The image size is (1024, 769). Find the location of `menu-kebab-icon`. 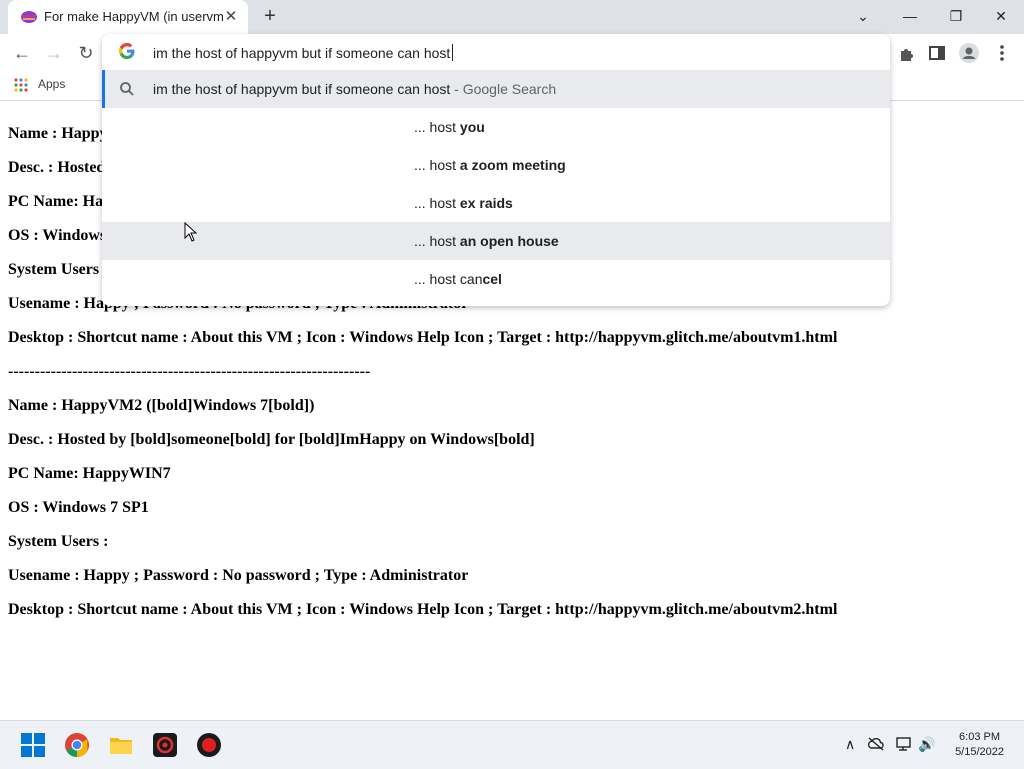

menu-kebab-icon is located at coordinates (1002, 53).